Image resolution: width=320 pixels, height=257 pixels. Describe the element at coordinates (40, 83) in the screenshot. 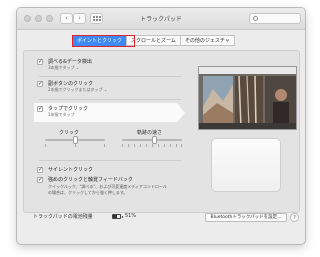

I see `secondary-click-checkbox` at that location.